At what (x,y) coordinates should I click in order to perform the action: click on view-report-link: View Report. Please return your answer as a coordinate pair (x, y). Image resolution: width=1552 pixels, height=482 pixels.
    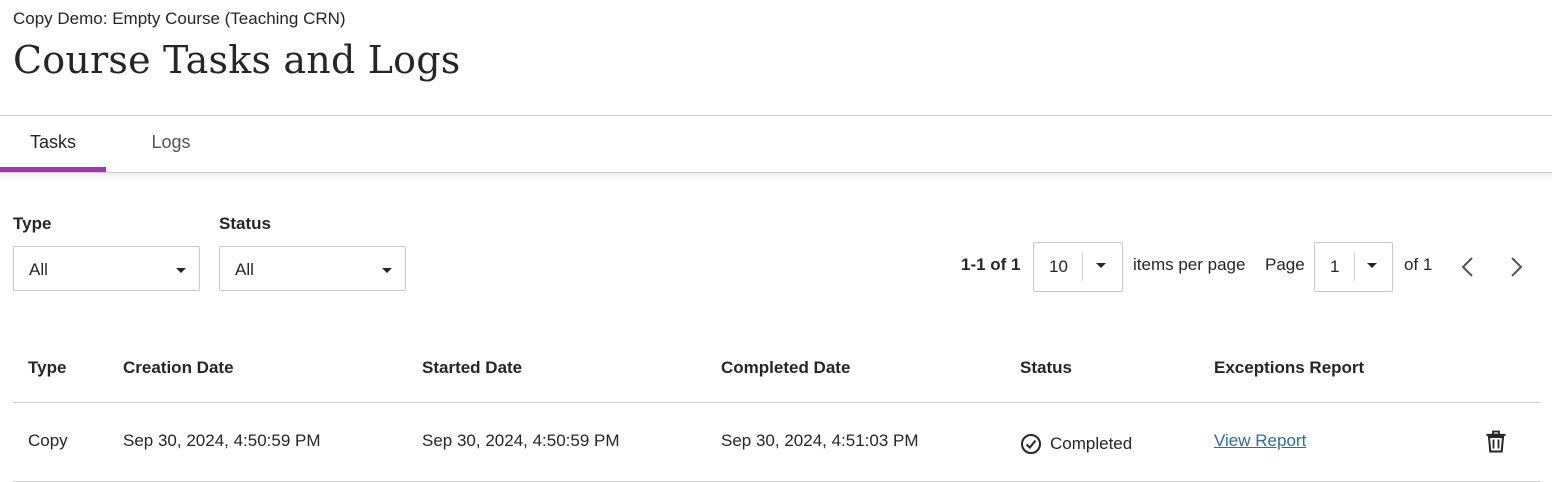
    Looking at the image, I should click on (1260, 441).